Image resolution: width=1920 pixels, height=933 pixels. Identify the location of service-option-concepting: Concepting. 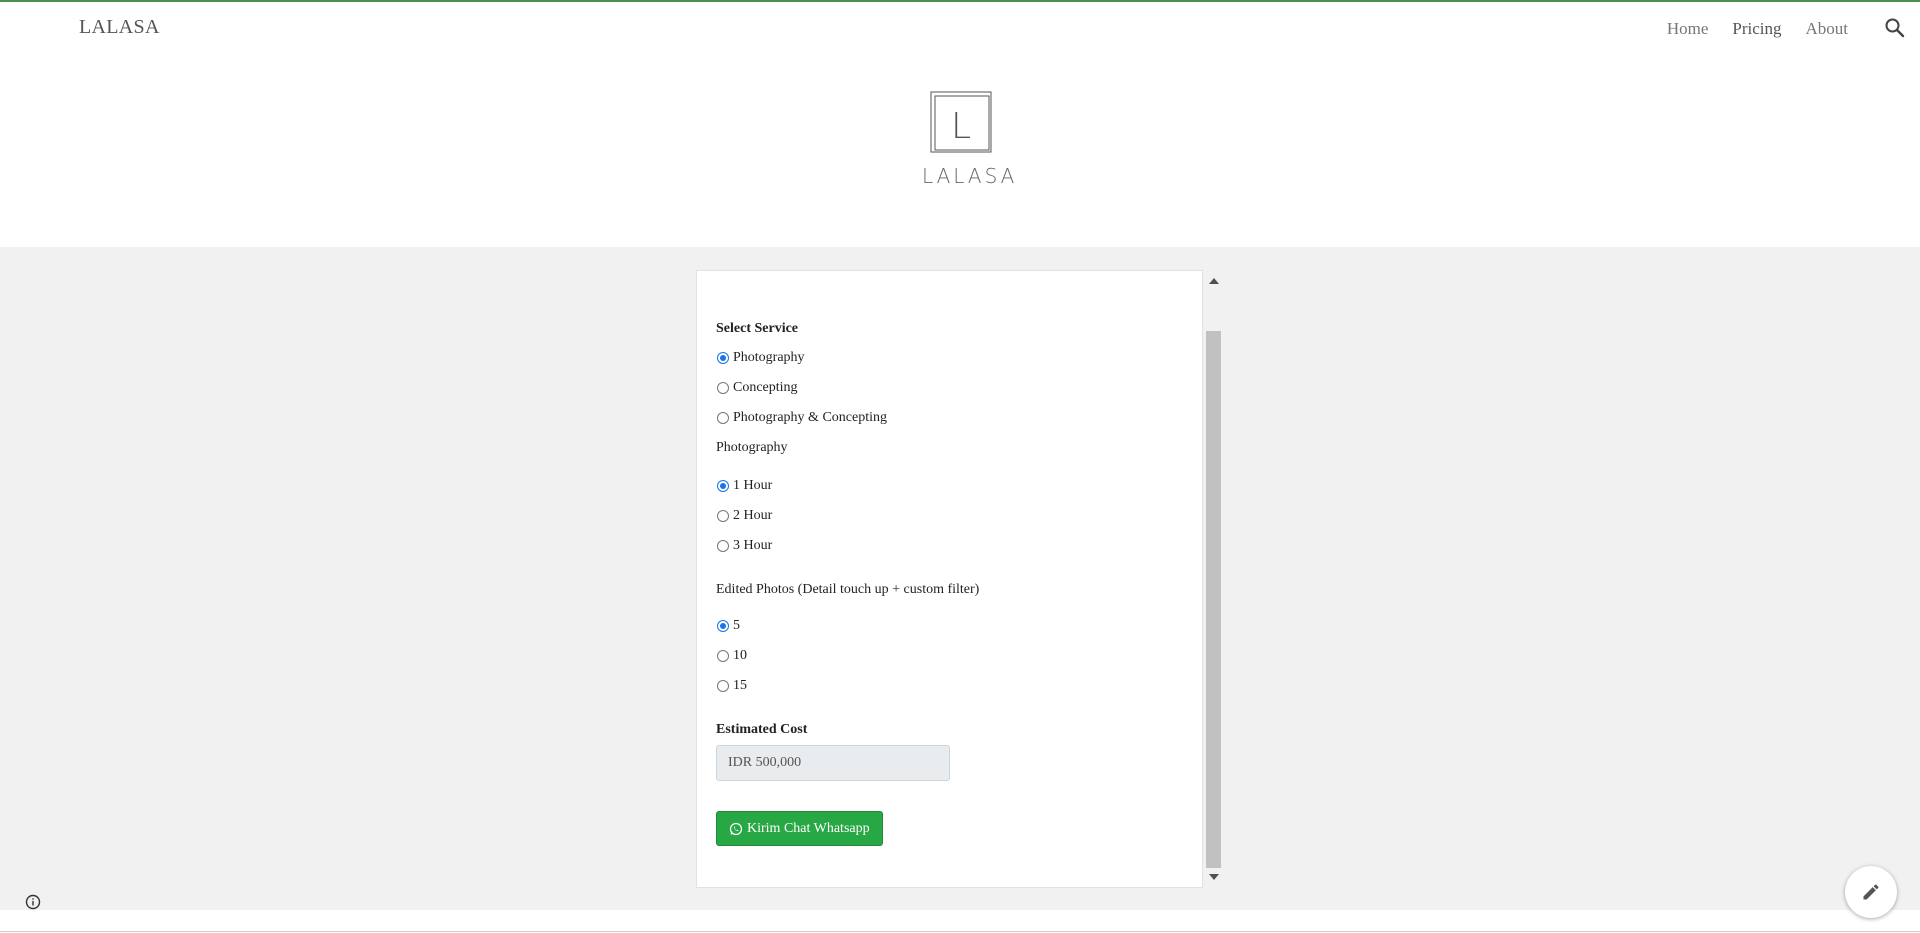
(946, 388).